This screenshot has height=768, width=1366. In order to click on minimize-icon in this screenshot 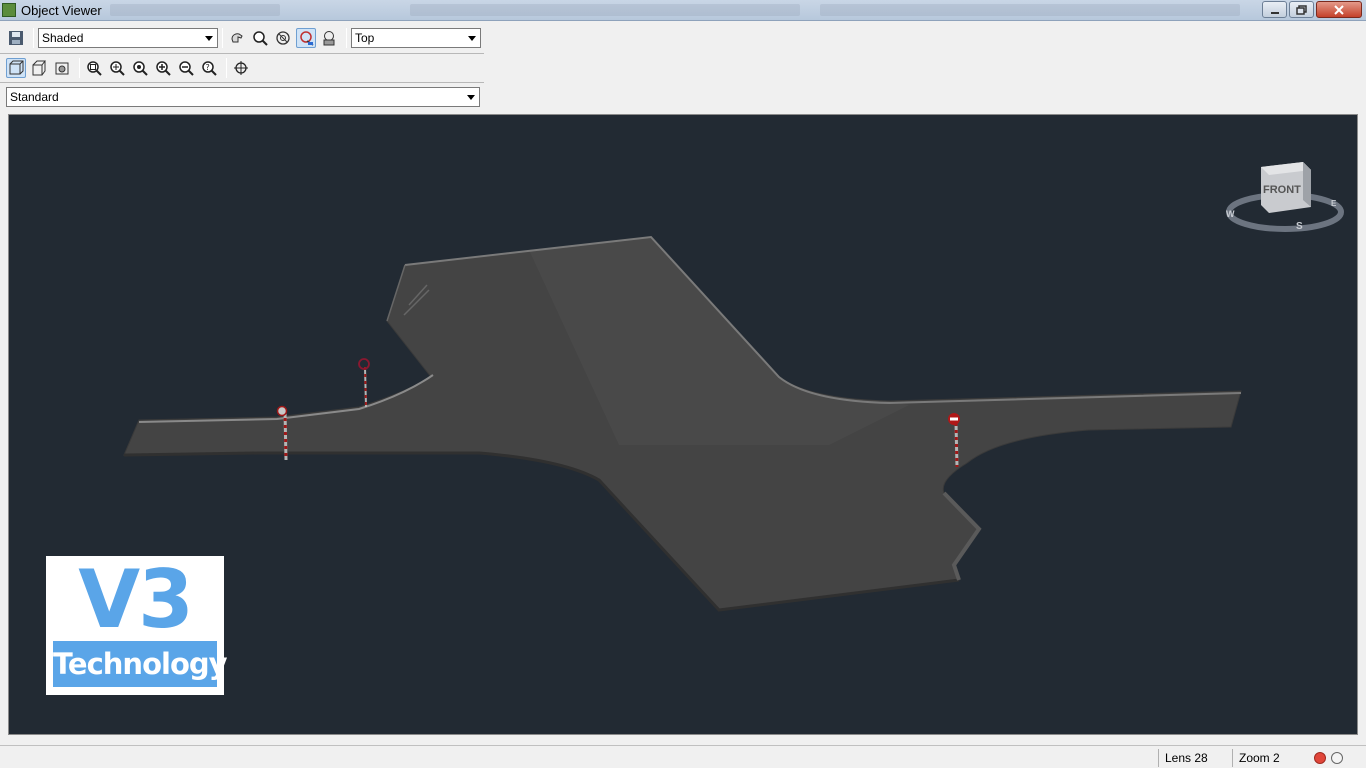, I will do `click(1274, 12)`.